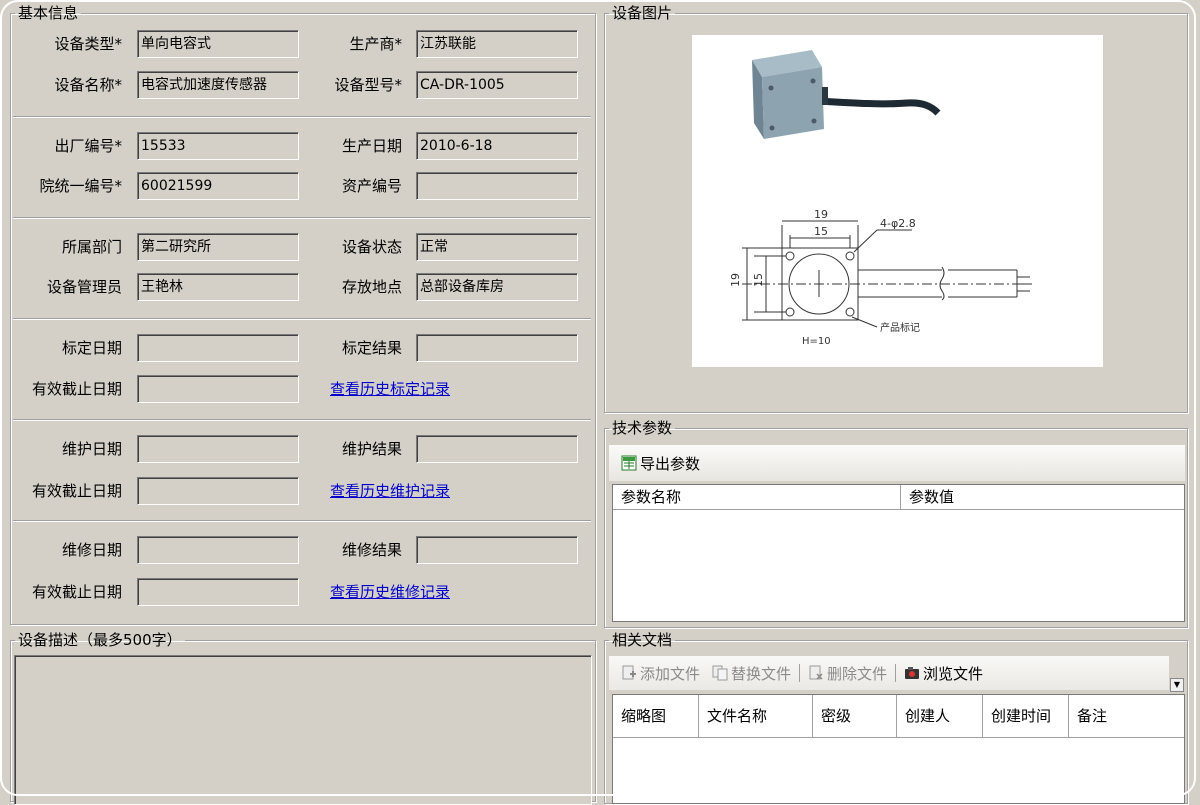 This screenshot has width=1200, height=805. Describe the element at coordinates (371, 449) in the screenshot. I see `maintenance-result-label: 维护结果` at that location.